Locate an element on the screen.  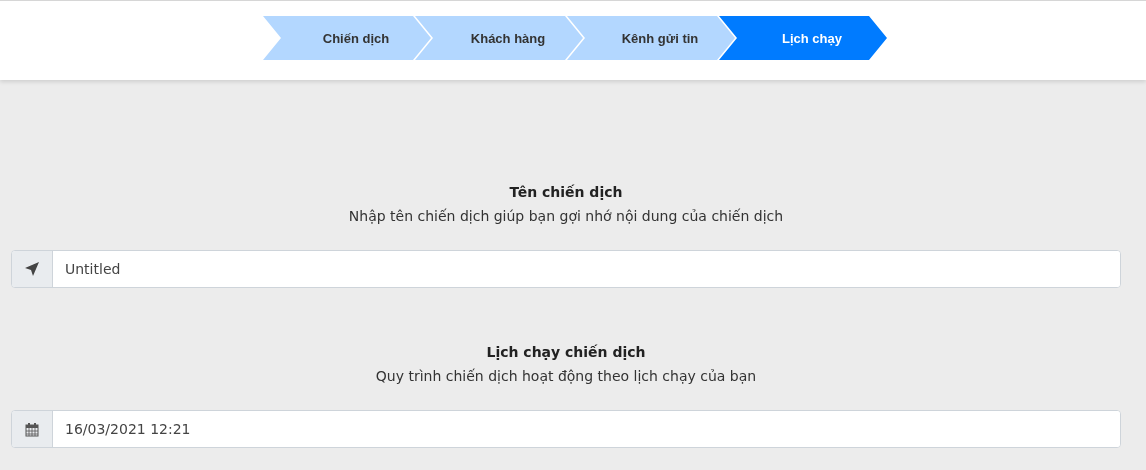
section-title: Tên chiến dịch is located at coordinates (566, 192).